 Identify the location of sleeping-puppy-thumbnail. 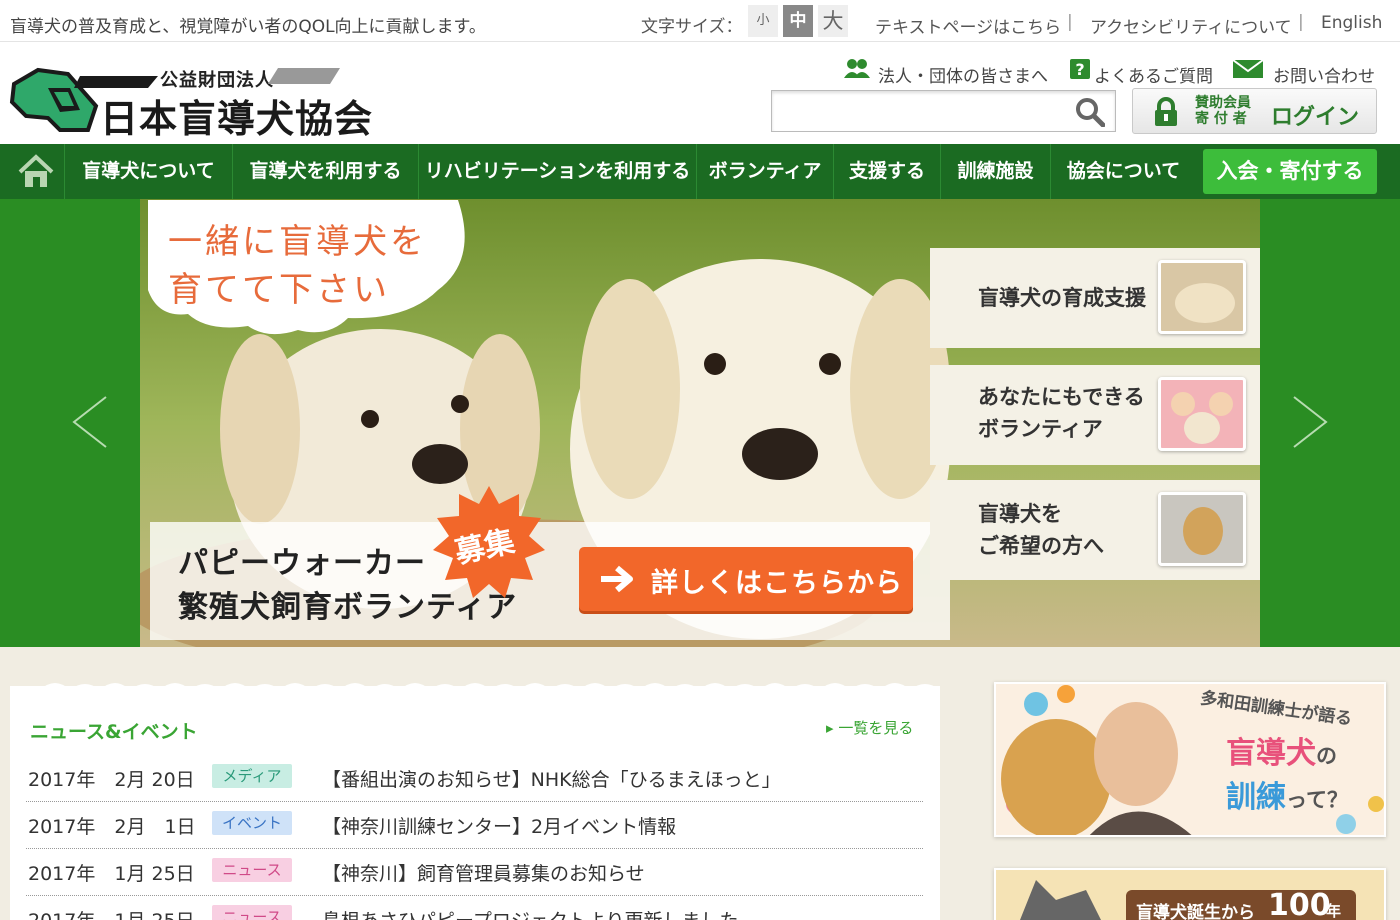
(1202, 297).